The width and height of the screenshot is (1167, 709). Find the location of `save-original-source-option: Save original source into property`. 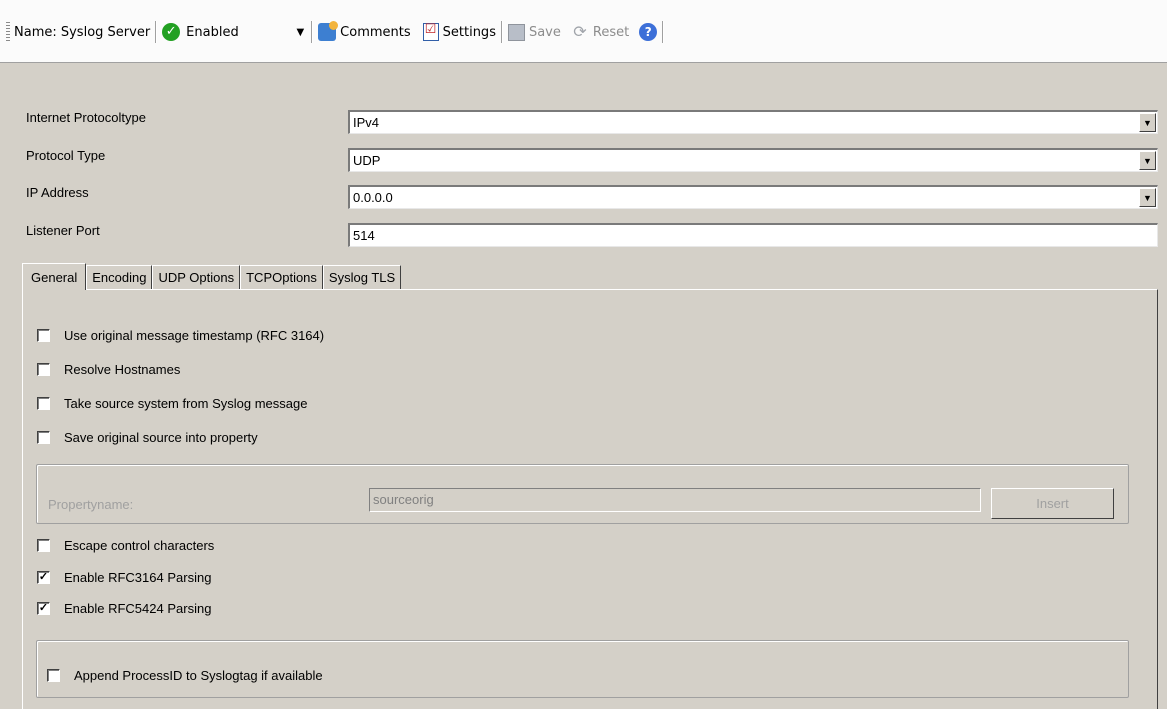

save-original-source-option: Save original source into property is located at coordinates (147, 437).